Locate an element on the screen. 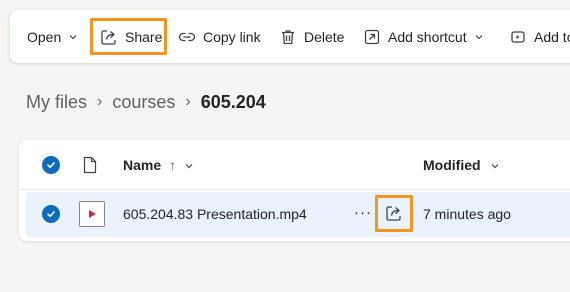  name-column-header: Name ↑ is located at coordinates (158, 165).